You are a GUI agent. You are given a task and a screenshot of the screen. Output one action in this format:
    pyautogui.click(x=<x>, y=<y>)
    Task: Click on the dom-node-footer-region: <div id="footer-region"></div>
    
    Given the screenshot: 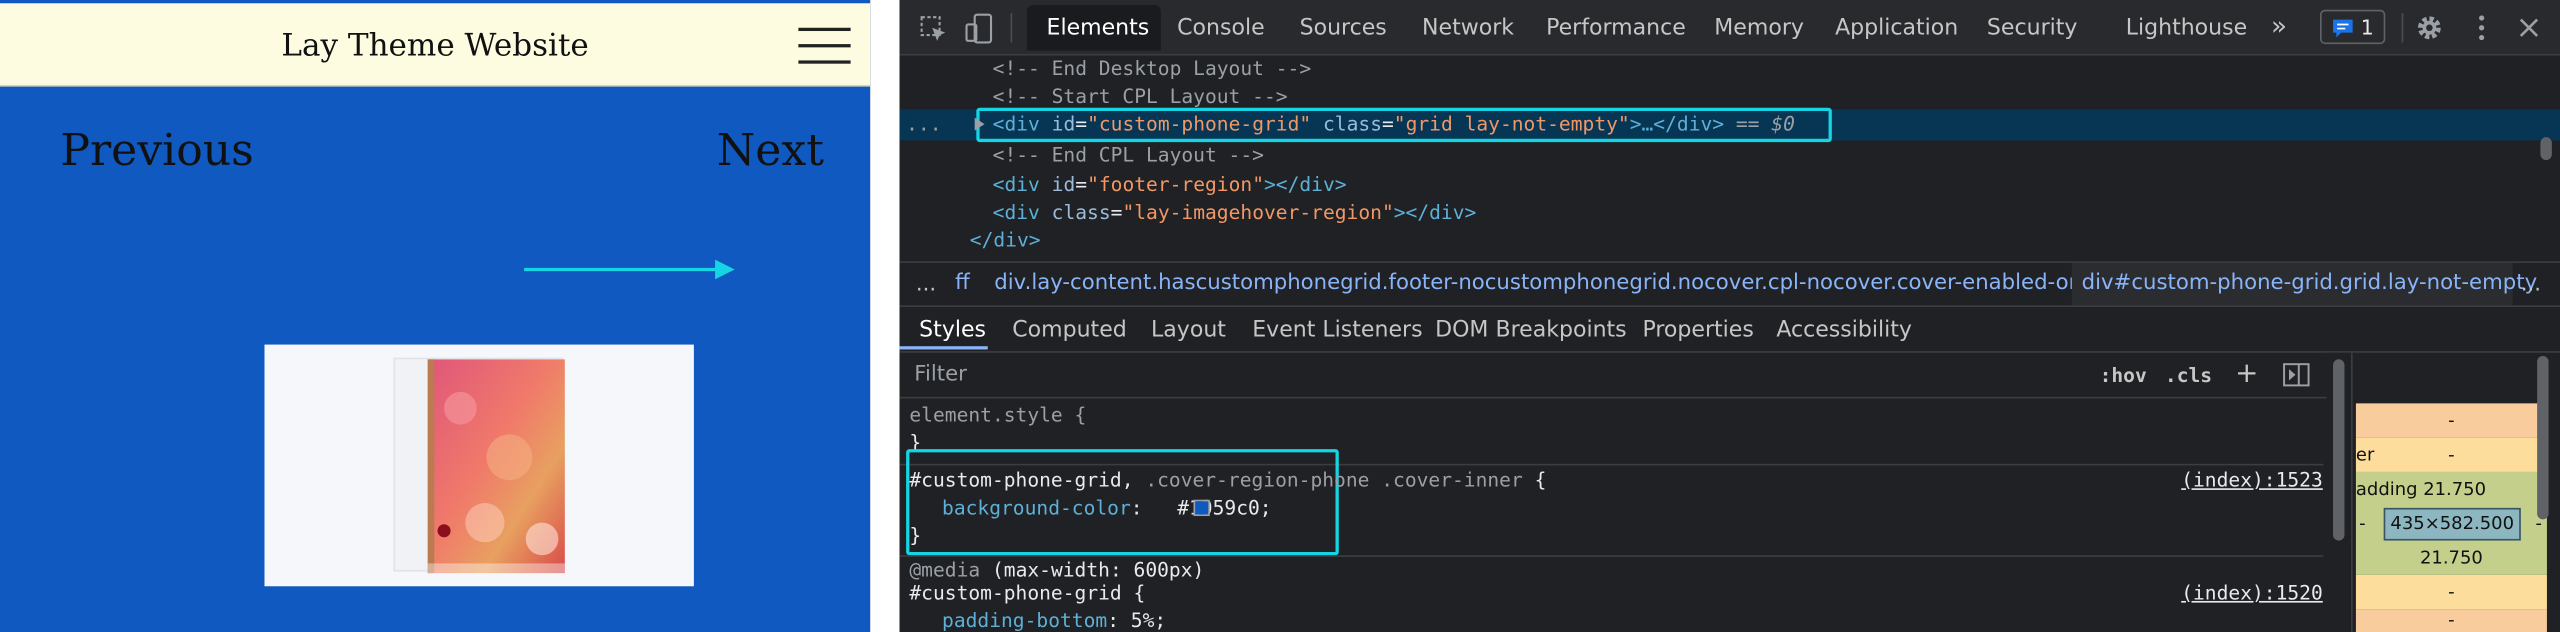 What is the action you would take?
    pyautogui.click(x=1170, y=184)
    